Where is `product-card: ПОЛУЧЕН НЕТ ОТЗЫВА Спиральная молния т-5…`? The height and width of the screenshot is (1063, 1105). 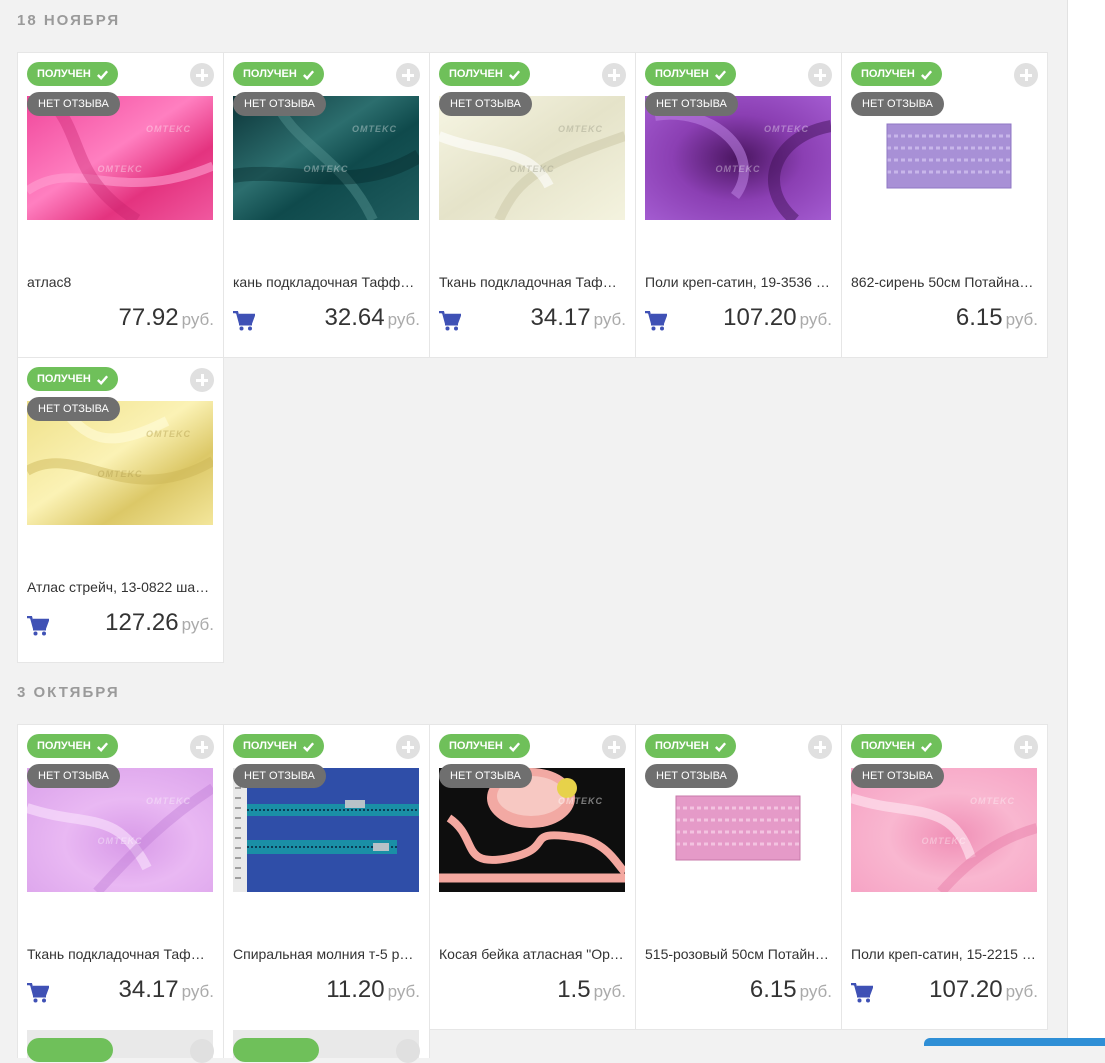
product-card: ПОЛУЧЕН НЕТ ОТЗЫВА Спиральная молния т-5… is located at coordinates (327, 877).